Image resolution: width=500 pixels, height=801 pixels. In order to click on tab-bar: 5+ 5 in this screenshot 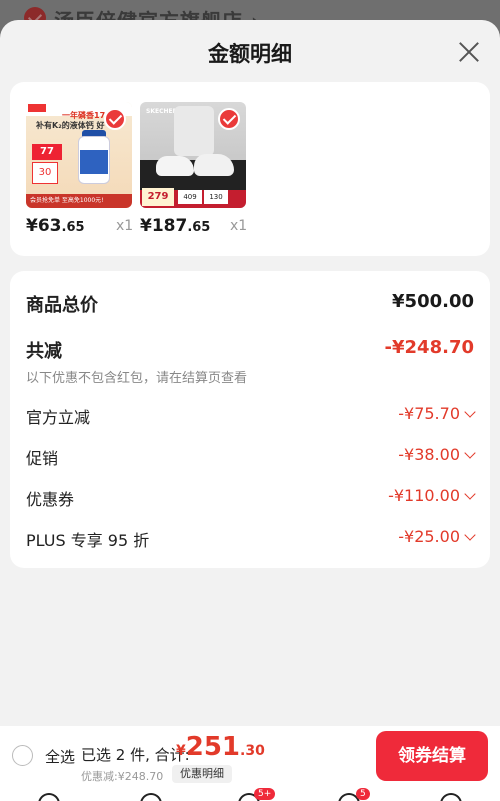, I will do `click(250, 794)`.